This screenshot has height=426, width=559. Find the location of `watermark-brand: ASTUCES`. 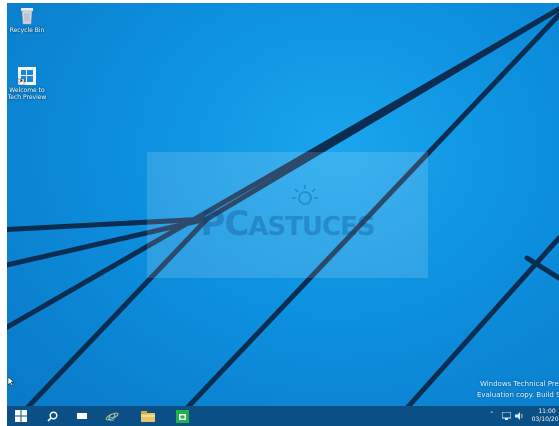

watermark-brand: ASTUCES is located at coordinates (311, 227).